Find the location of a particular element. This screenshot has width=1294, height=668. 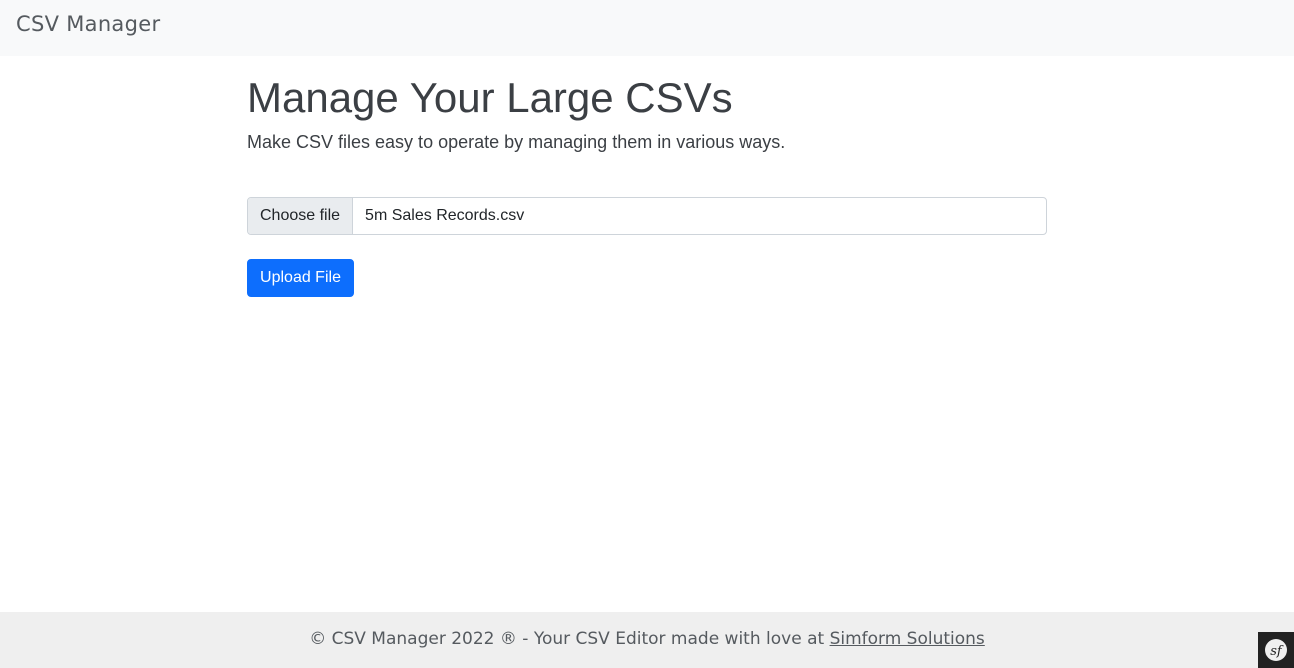

navbar-brand: CSV Manager is located at coordinates (88, 24).